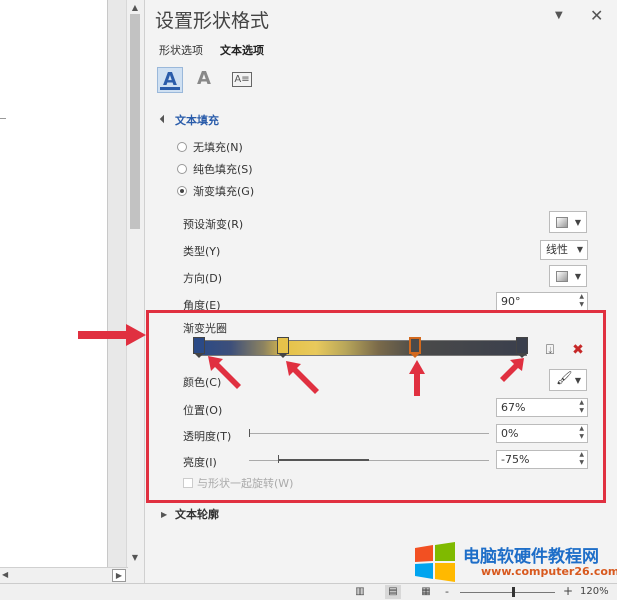  Describe the element at coordinates (557, 249) in the screenshot. I see `type-value: 线性` at that location.